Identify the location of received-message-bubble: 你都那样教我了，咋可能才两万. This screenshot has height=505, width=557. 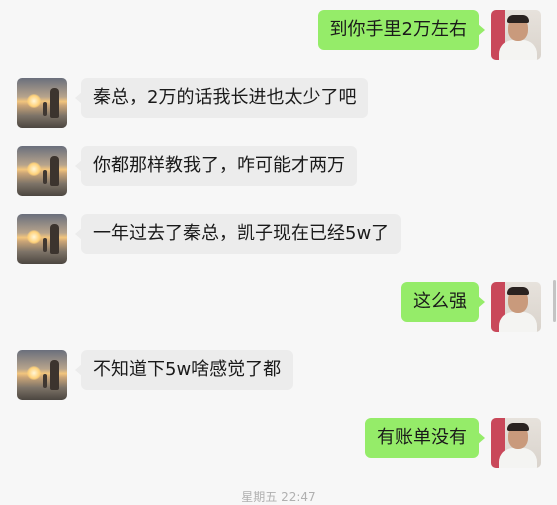
(216, 166).